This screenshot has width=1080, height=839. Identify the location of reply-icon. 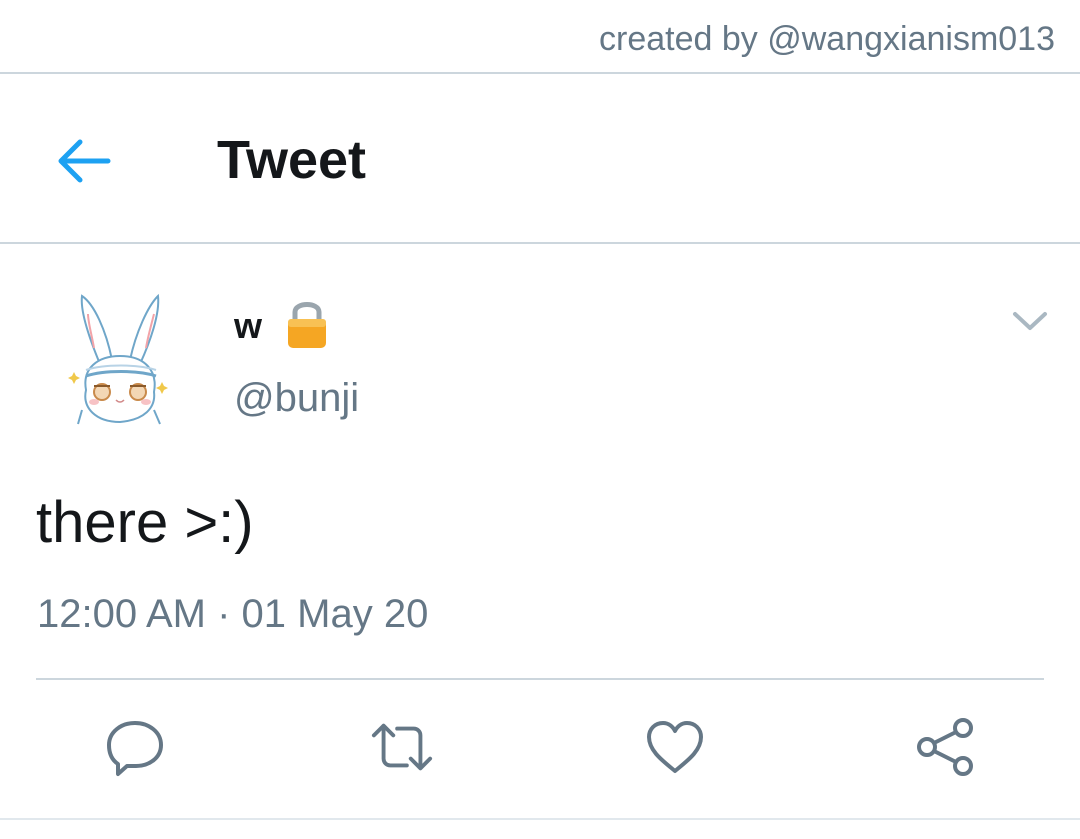
(135, 748).